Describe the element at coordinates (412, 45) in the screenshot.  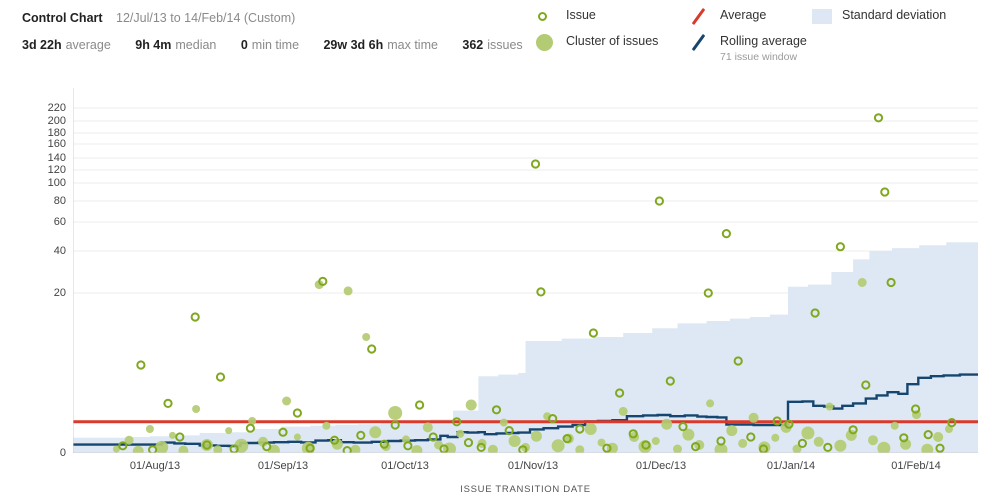
I see `stat-max-time-label: max time` at that location.